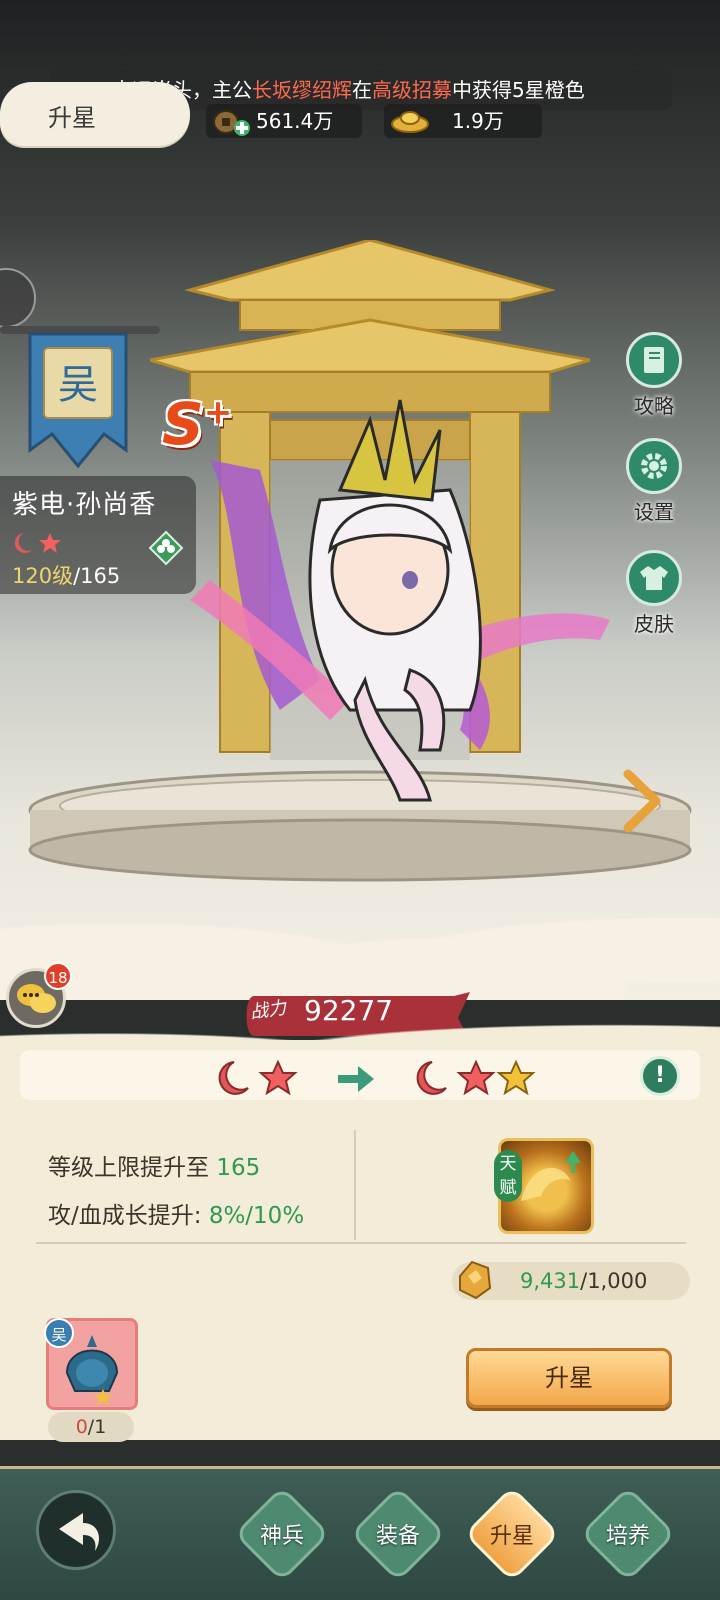 The width and height of the screenshot is (720, 1600). What do you see at coordinates (356, 1079) in the screenshot?
I see `arrow-right-icon` at bounding box center [356, 1079].